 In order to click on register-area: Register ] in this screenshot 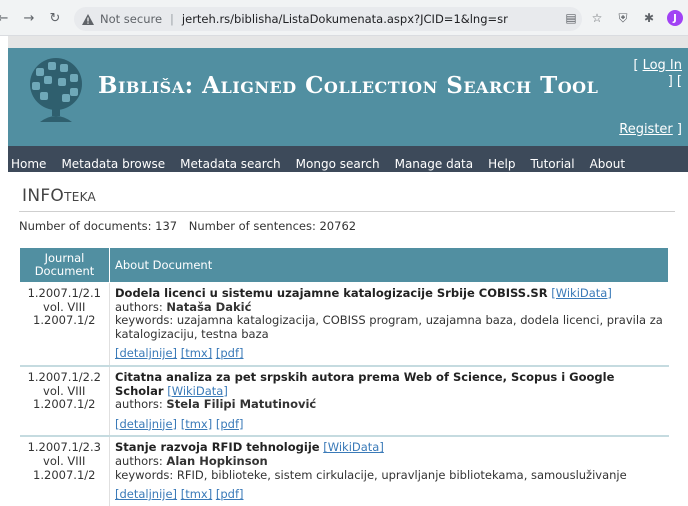, I will do `click(650, 129)`.